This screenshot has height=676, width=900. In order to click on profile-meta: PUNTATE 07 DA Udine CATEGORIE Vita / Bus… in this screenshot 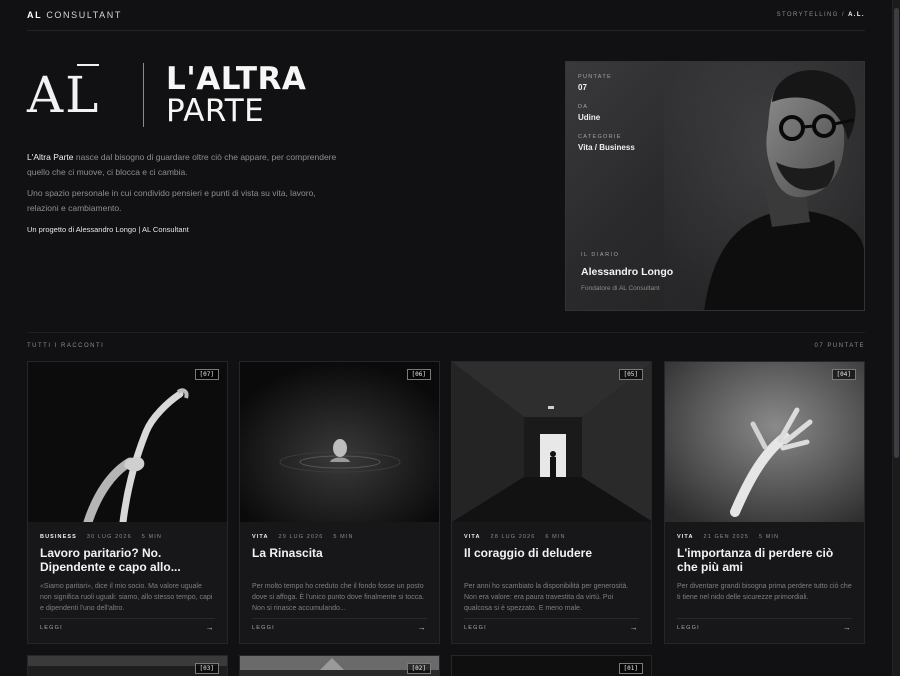, I will do `click(606, 119)`.